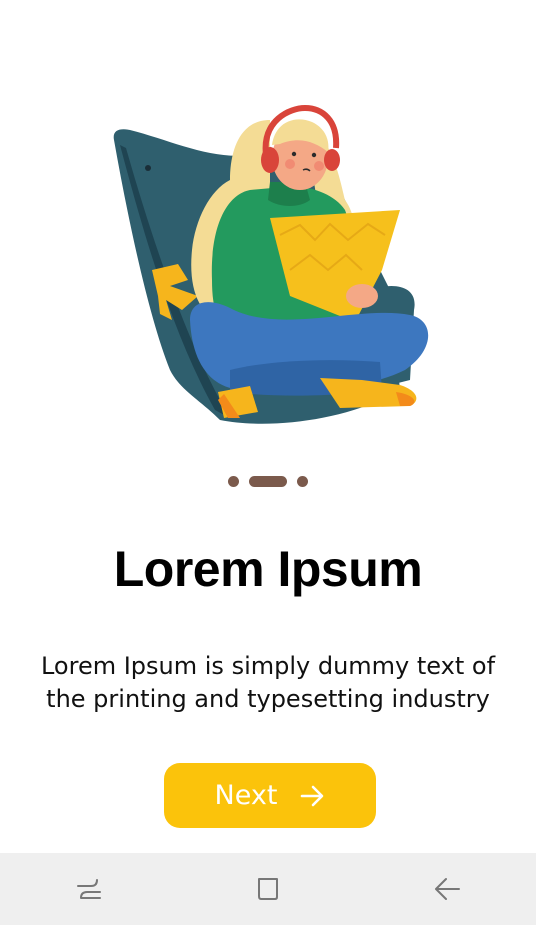 This screenshot has width=536, height=925. Describe the element at coordinates (312, 795) in the screenshot. I see `arrow-right-icon` at that location.